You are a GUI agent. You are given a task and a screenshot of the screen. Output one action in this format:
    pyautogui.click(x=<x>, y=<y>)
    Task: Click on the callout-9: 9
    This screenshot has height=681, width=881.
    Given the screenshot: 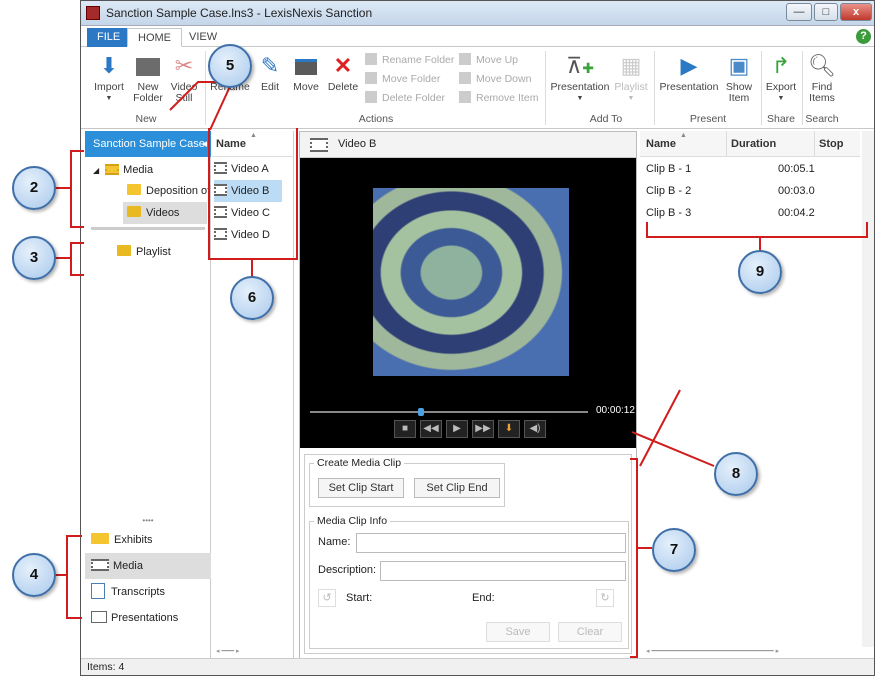 What is the action you would take?
    pyautogui.click(x=760, y=272)
    